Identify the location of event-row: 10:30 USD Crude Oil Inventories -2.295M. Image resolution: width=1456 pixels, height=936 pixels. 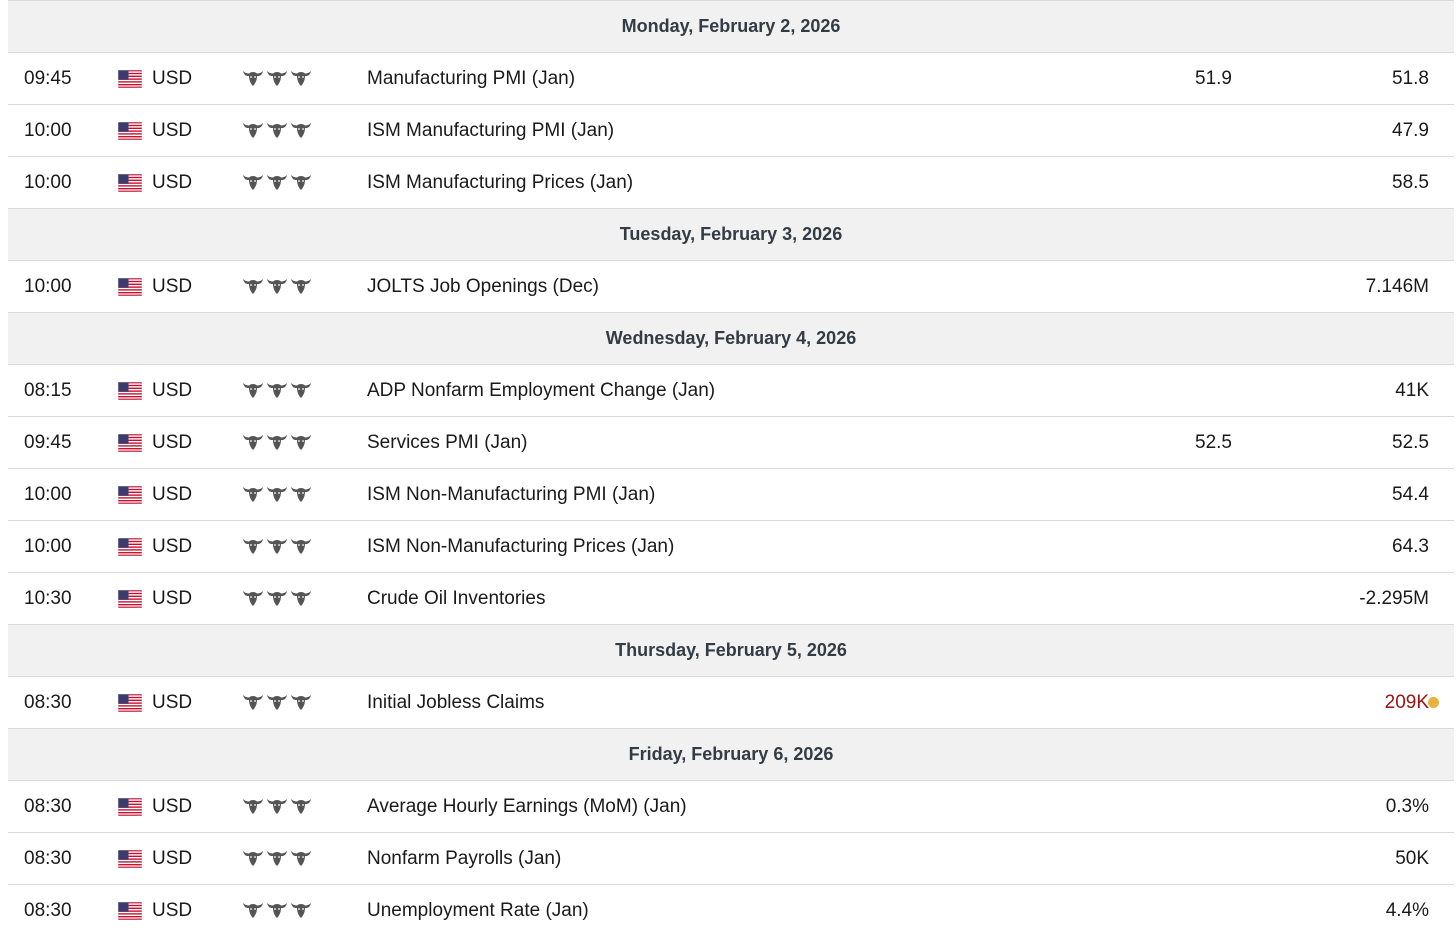
(731, 598).